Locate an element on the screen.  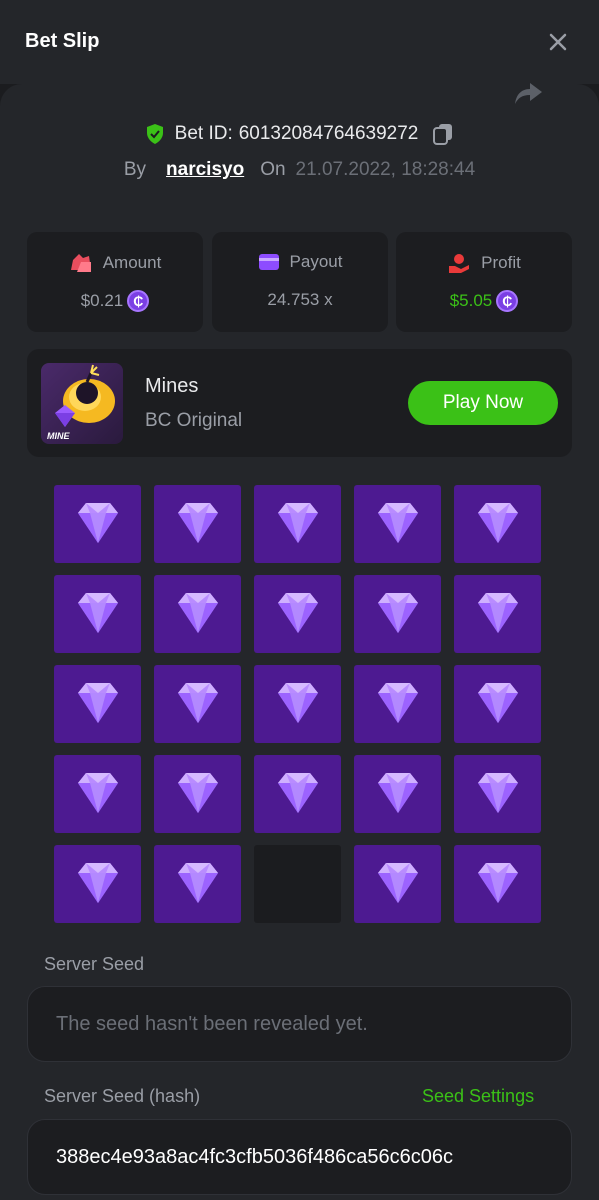
username-link: narcisyo is located at coordinates (205, 170).